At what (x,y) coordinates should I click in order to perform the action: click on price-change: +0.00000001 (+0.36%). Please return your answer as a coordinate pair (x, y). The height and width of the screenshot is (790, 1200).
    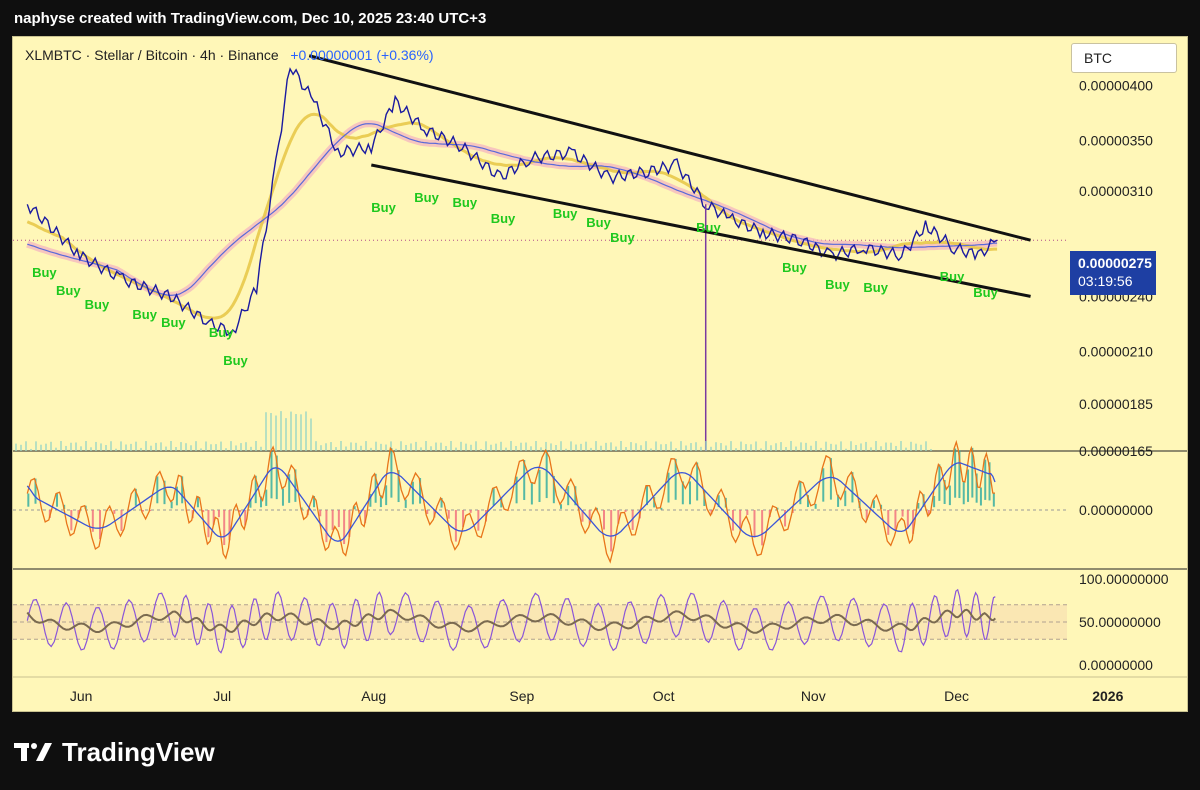
    Looking at the image, I should click on (362, 55).